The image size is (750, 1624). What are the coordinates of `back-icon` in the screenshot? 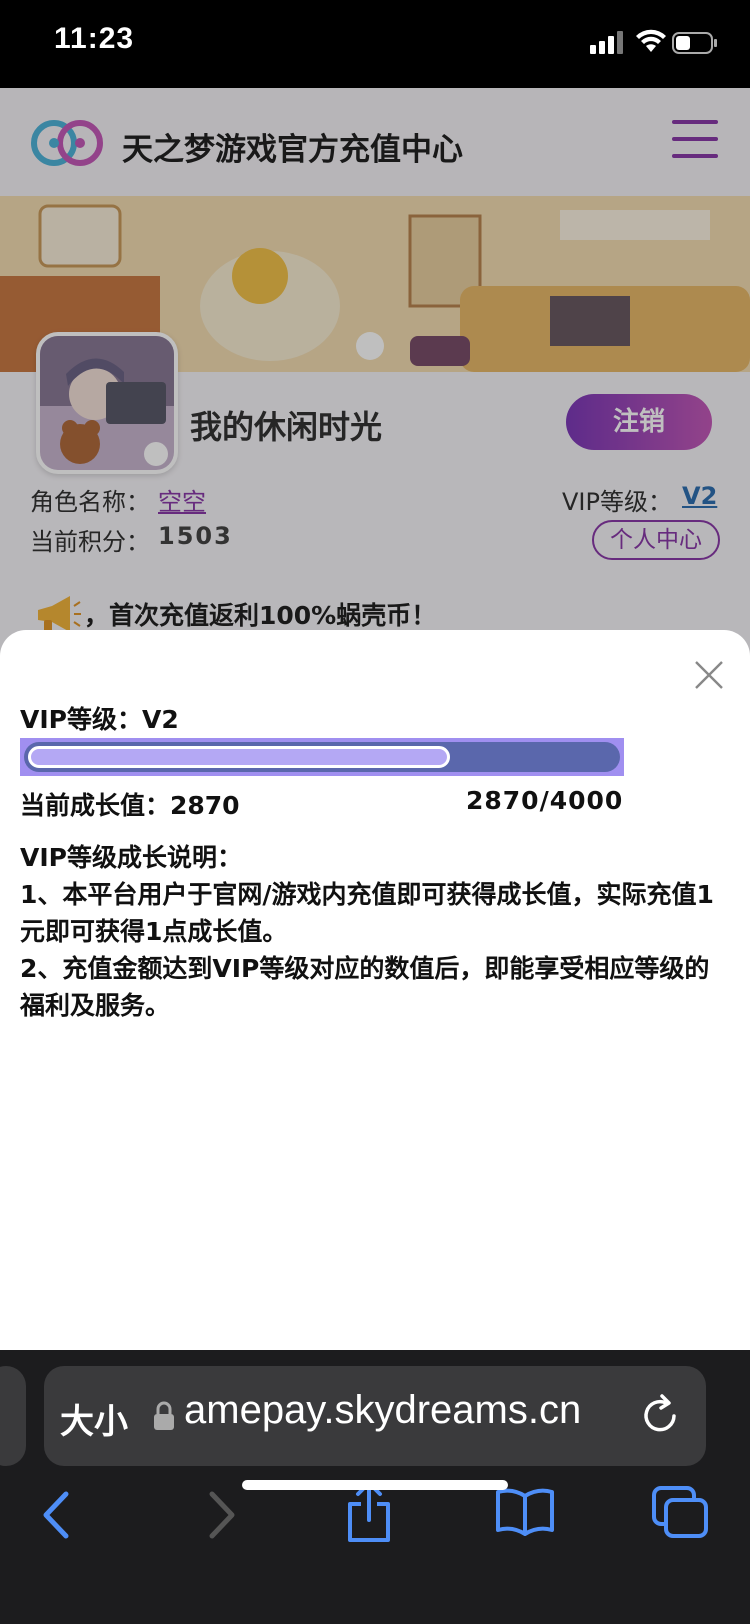 It's located at (58, 1515).